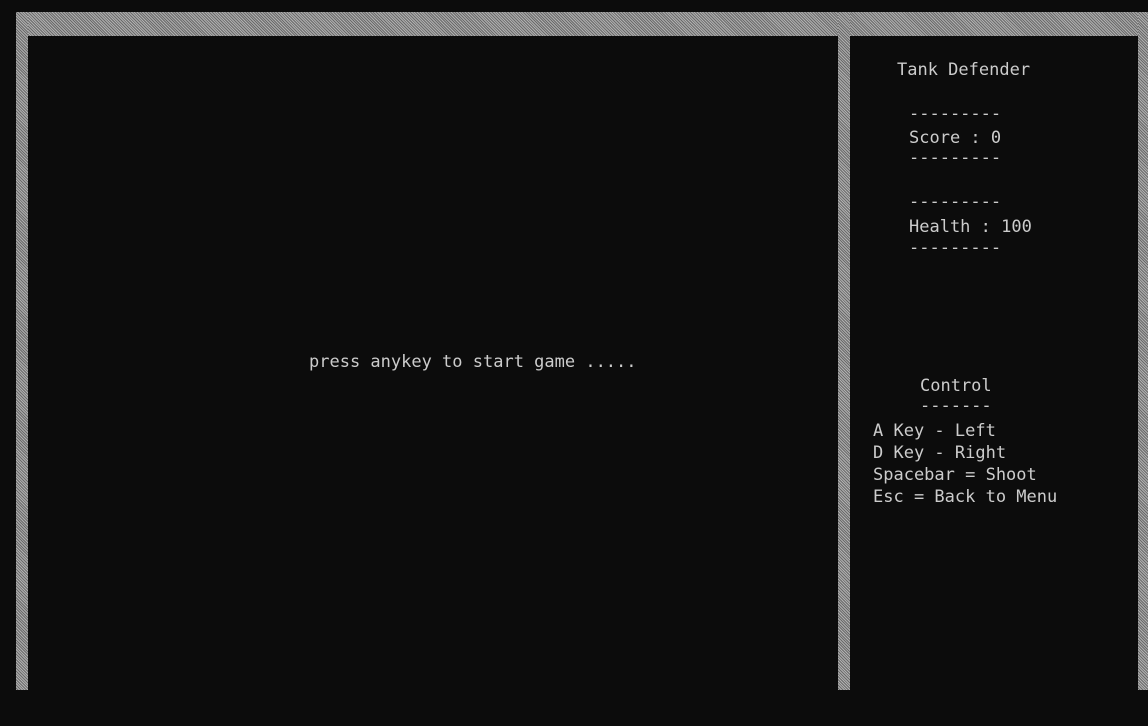 The height and width of the screenshot is (726, 1148). Describe the element at coordinates (970, 227) in the screenshot. I see `health-display: Health : 100` at that location.